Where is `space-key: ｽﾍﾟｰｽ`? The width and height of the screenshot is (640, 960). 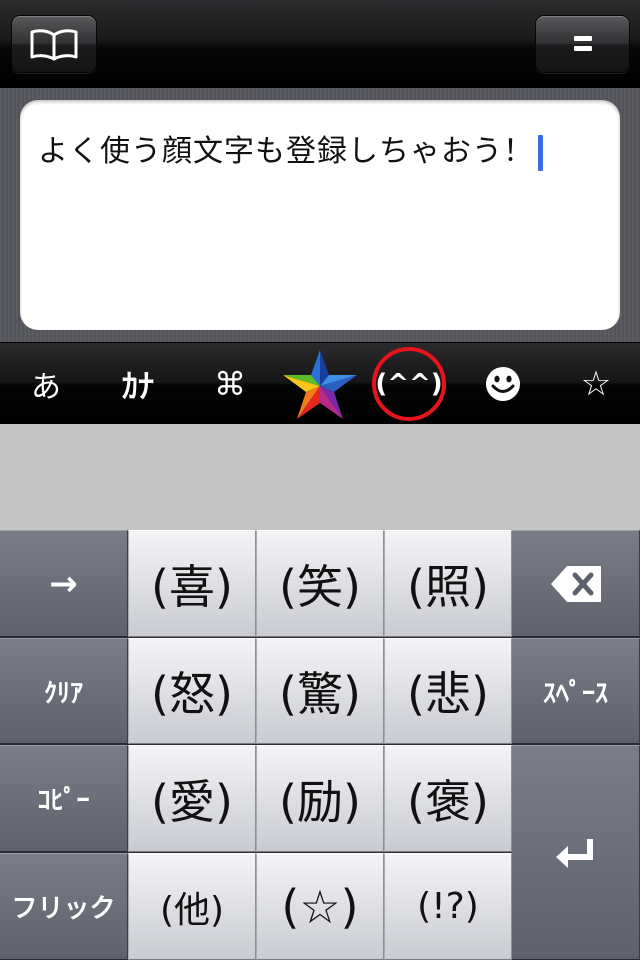 space-key: ｽﾍﾟｰｽ is located at coordinates (576, 691).